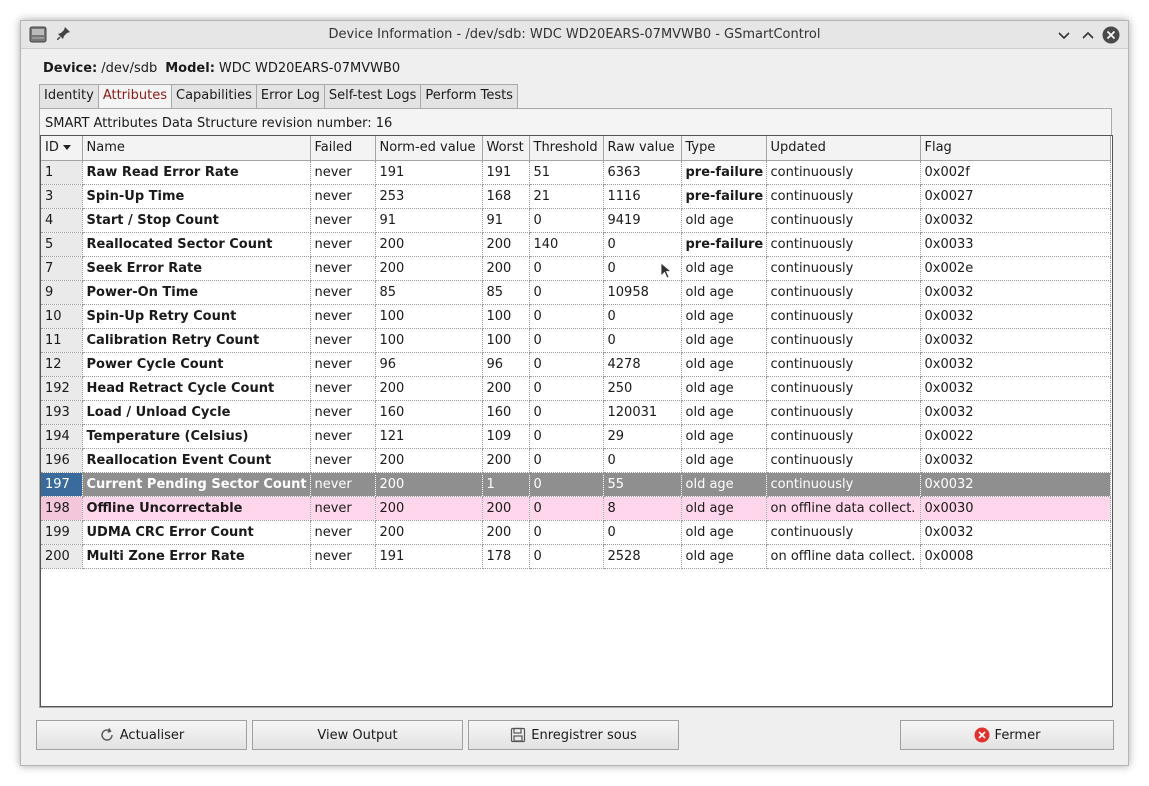 The image size is (1149, 786). What do you see at coordinates (1015, 268) in the screenshot?
I see `cell-flag: 0x002e` at bounding box center [1015, 268].